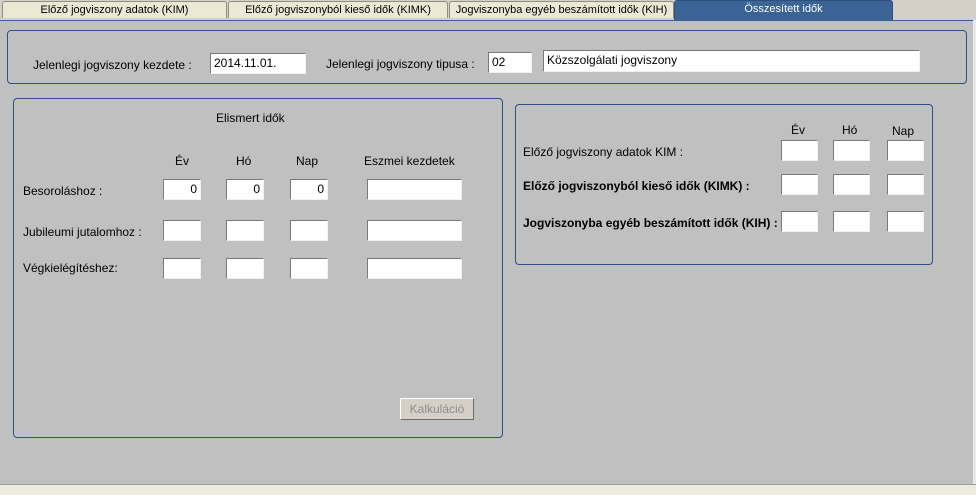  I want to click on col-year-label: Év, so click(182, 161).